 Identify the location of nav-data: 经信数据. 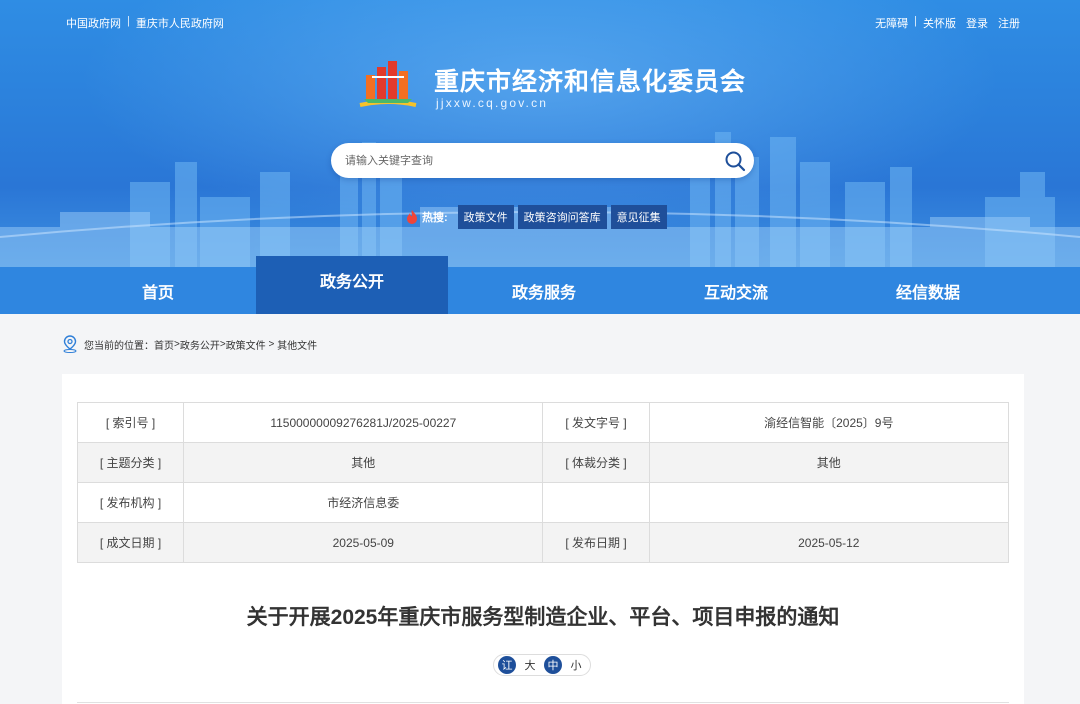
(928, 290).